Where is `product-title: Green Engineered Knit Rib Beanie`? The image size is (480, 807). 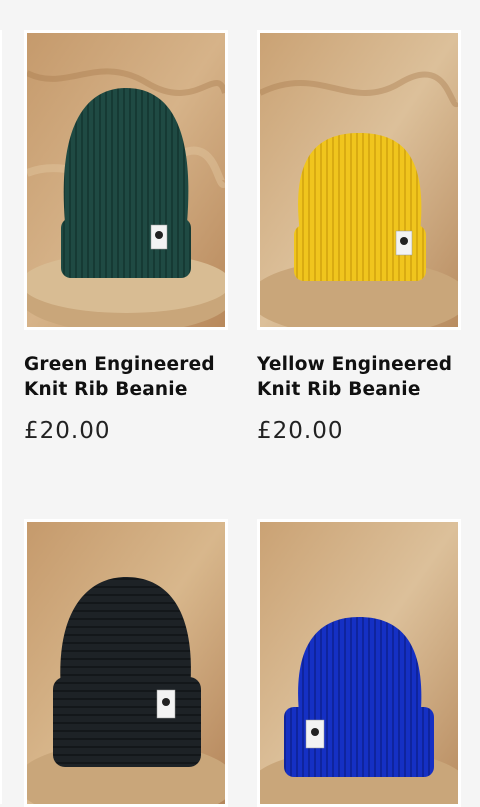
product-title: Green Engineered Knit Rib Beanie is located at coordinates (124, 377).